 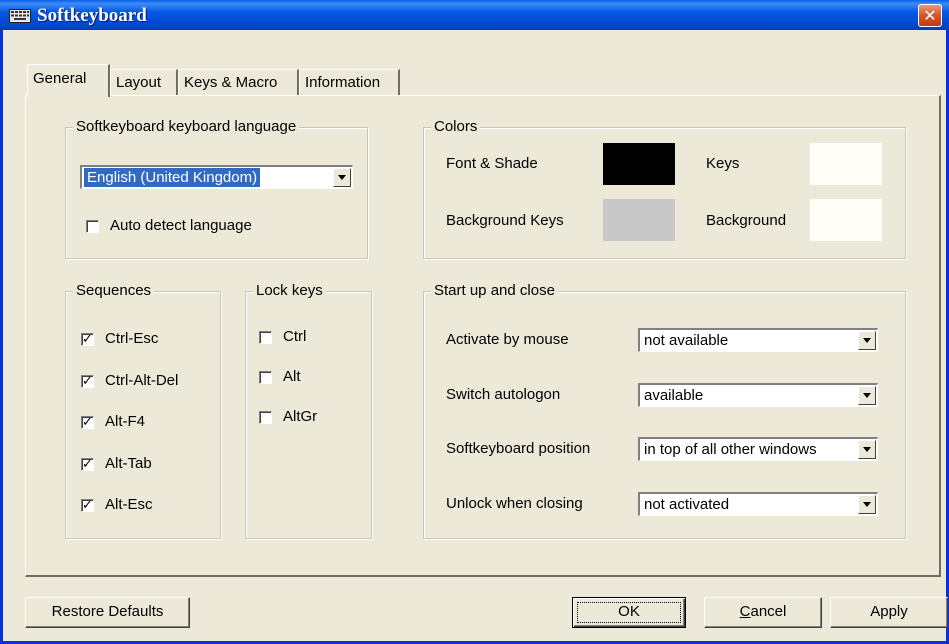 I want to click on activate-by-mouse-select-value: not available, so click(x=686, y=340).